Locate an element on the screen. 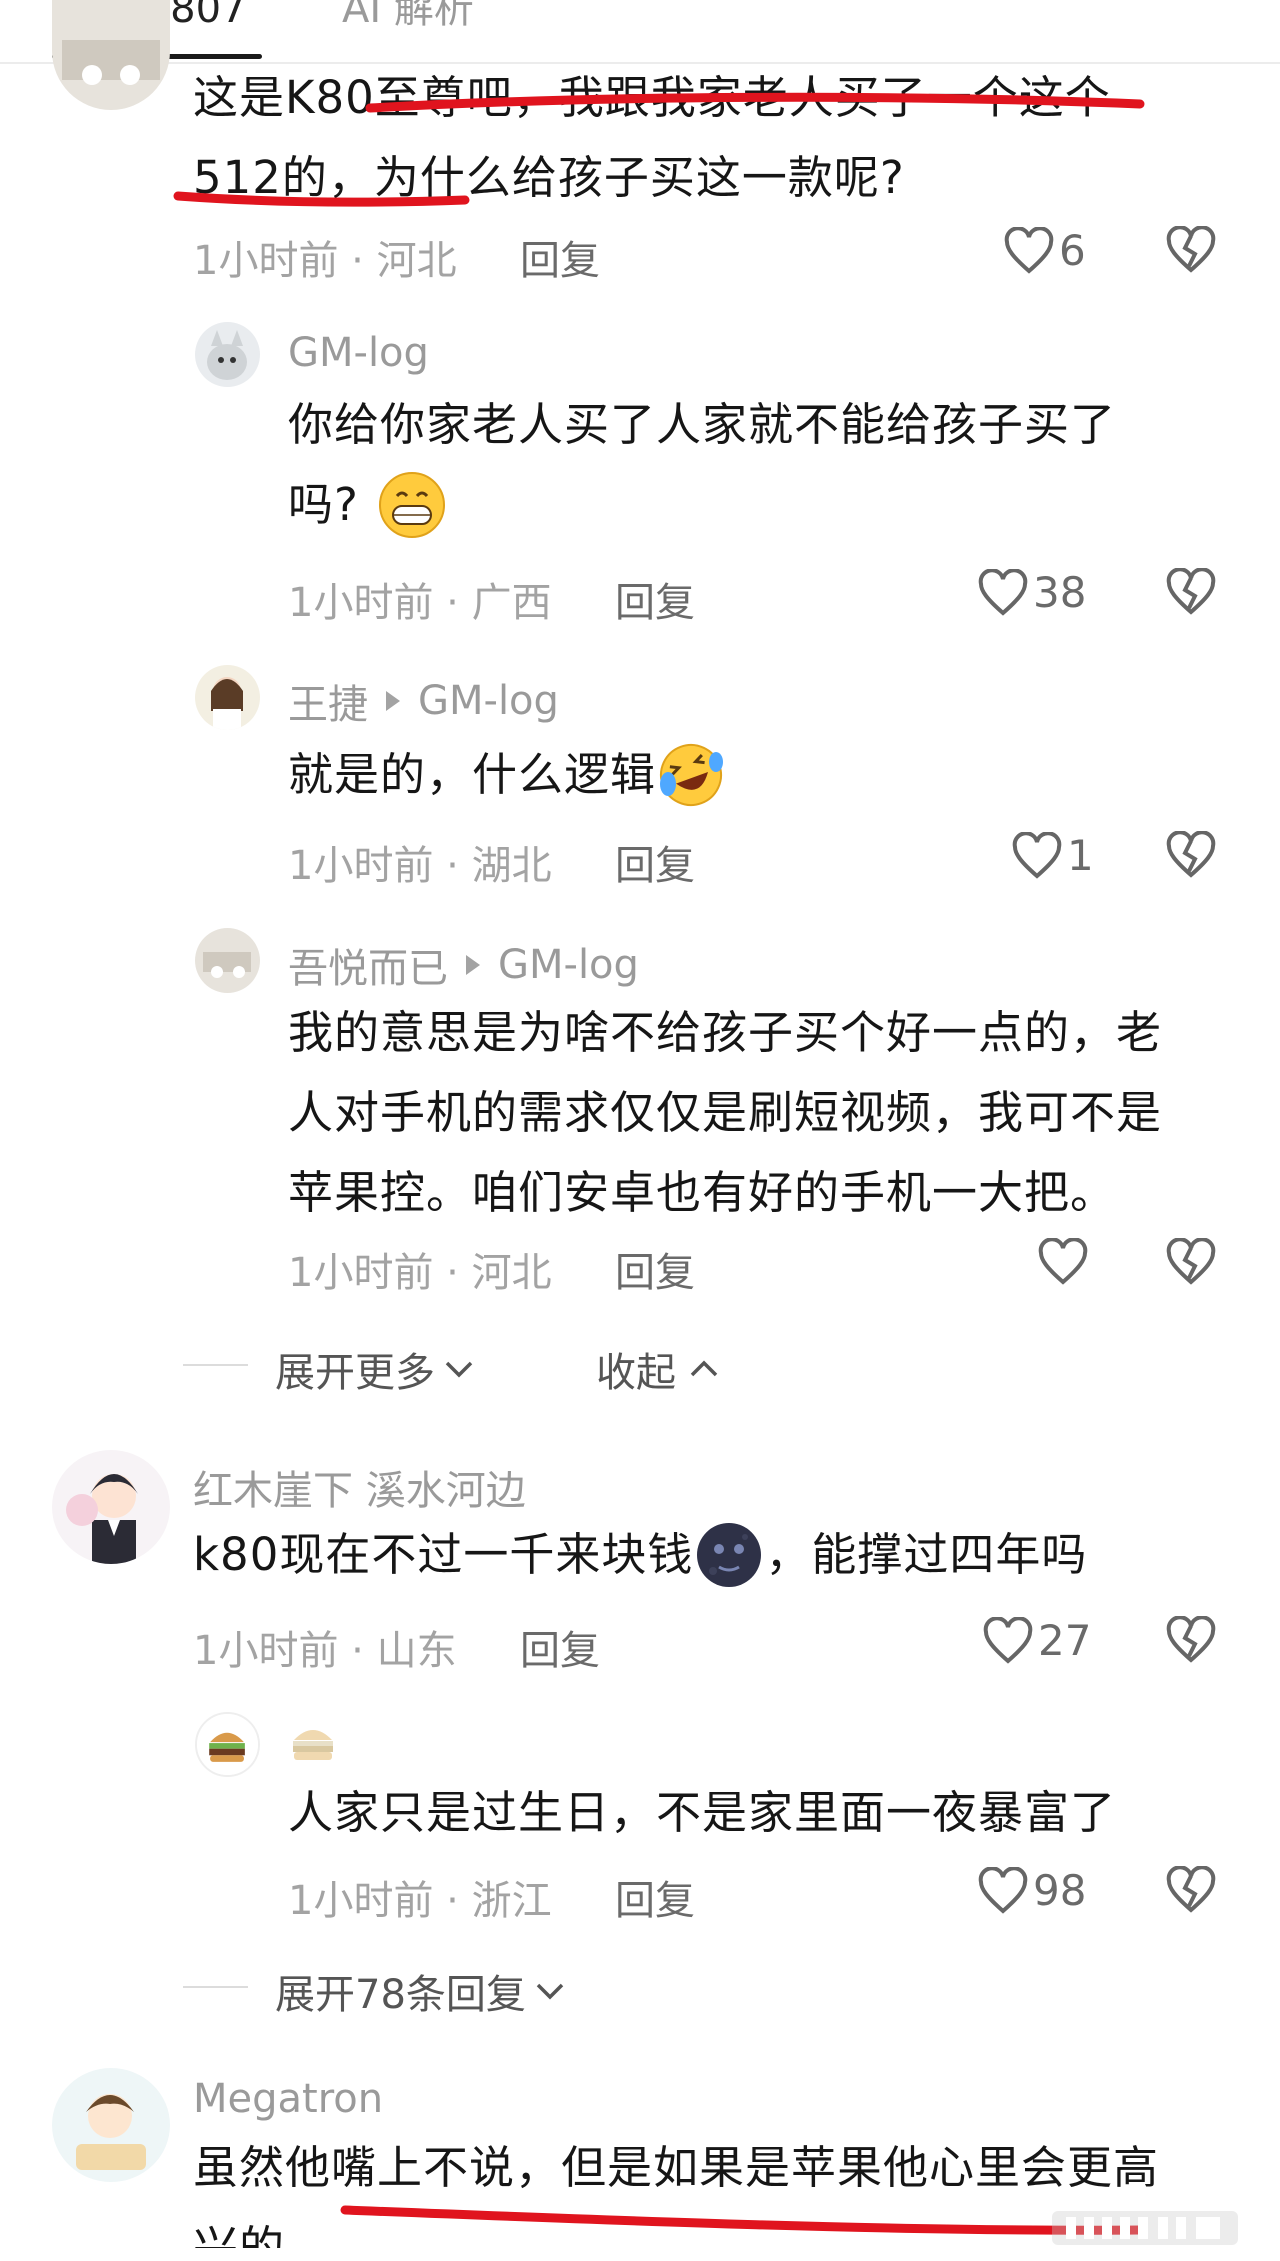 The image size is (1280, 2261). comment-time-location: 1小时前 · 山东 is located at coordinates (325, 1651).